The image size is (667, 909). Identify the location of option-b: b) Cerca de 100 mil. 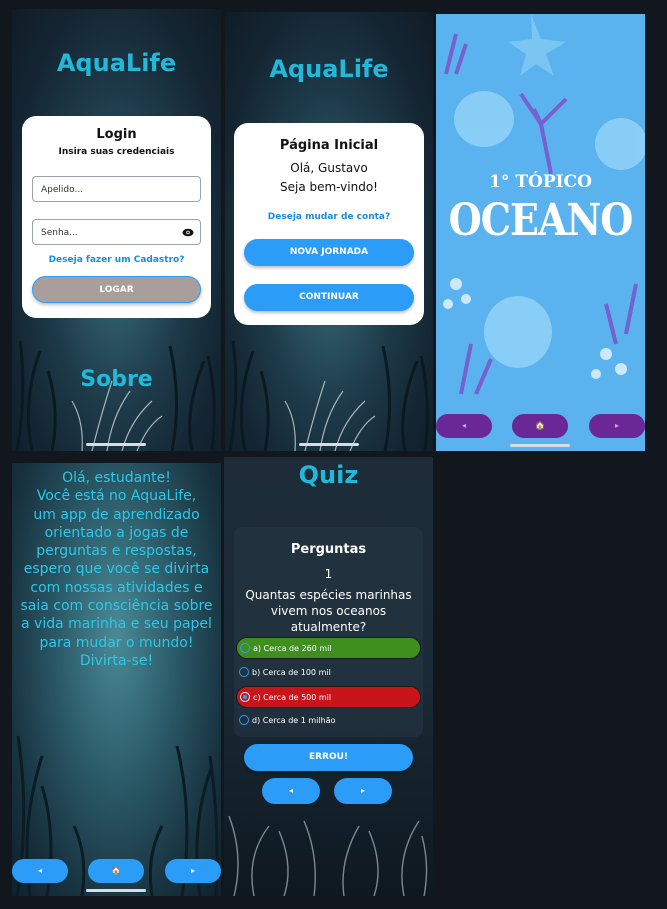
(328, 673).